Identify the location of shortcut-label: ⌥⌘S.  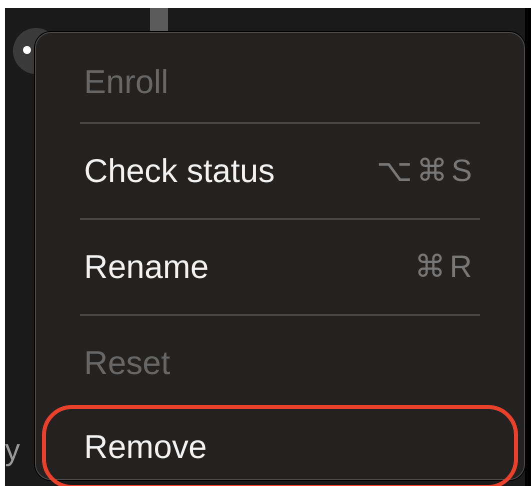
(426, 171).